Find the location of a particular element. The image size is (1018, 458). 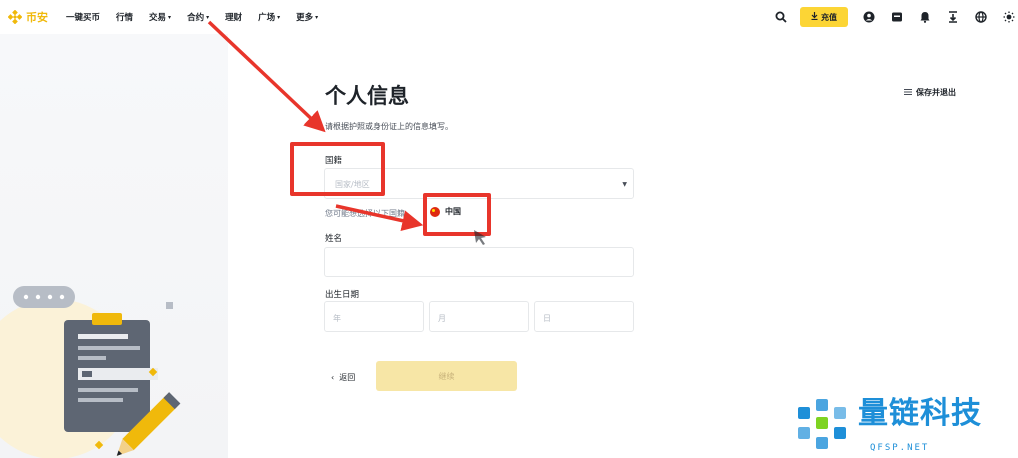

mouse-cursor-icon is located at coordinates (480, 237).